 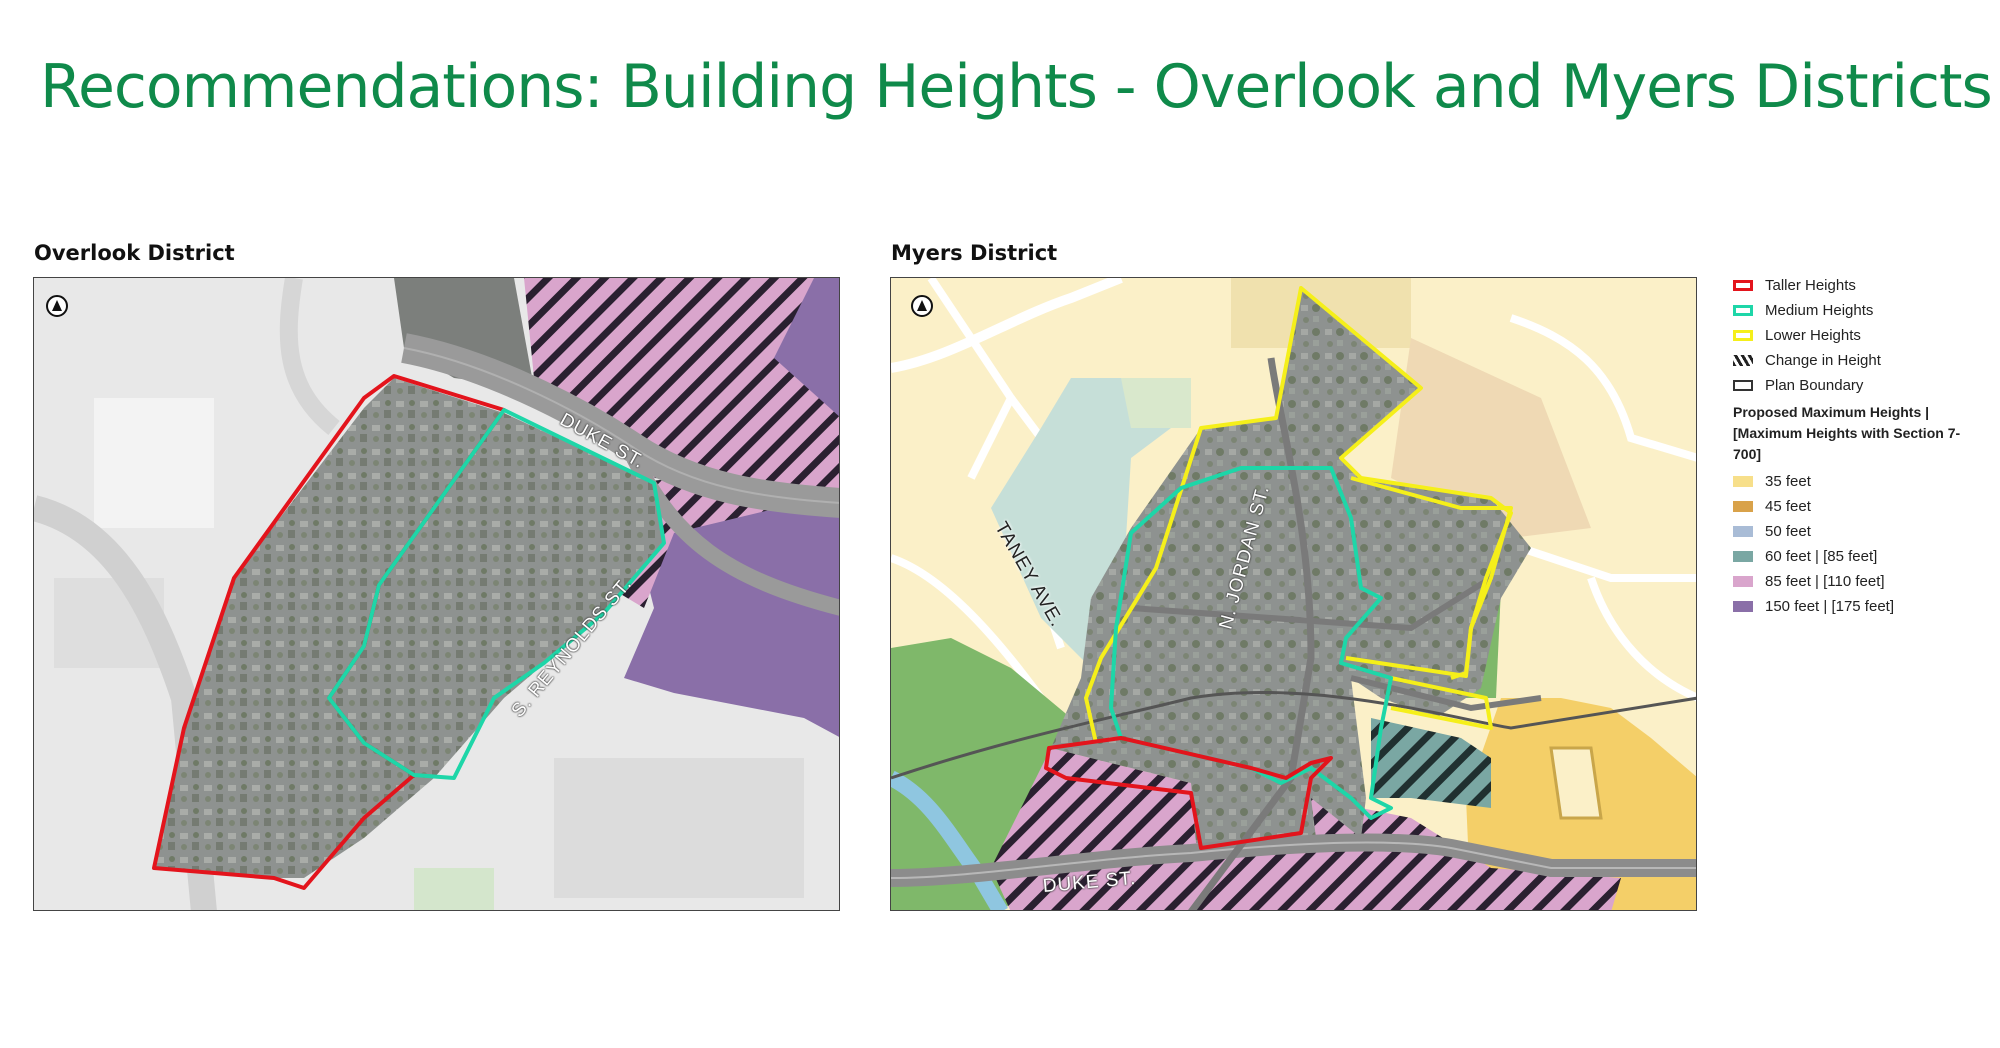 What do you see at coordinates (1743, 285) in the screenshot?
I see `taller-heights-swatch` at bounding box center [1743, 285].